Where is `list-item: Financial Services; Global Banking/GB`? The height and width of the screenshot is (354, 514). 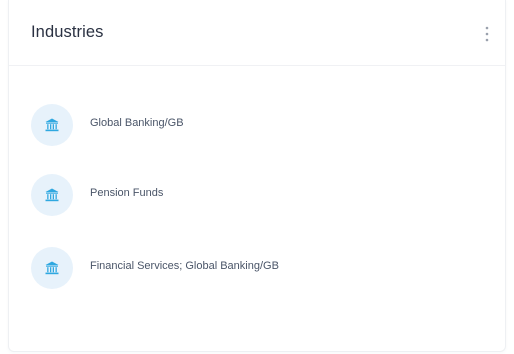 list-item: Financial Services; Global Banking/GB is located at coordinates (251, 269).